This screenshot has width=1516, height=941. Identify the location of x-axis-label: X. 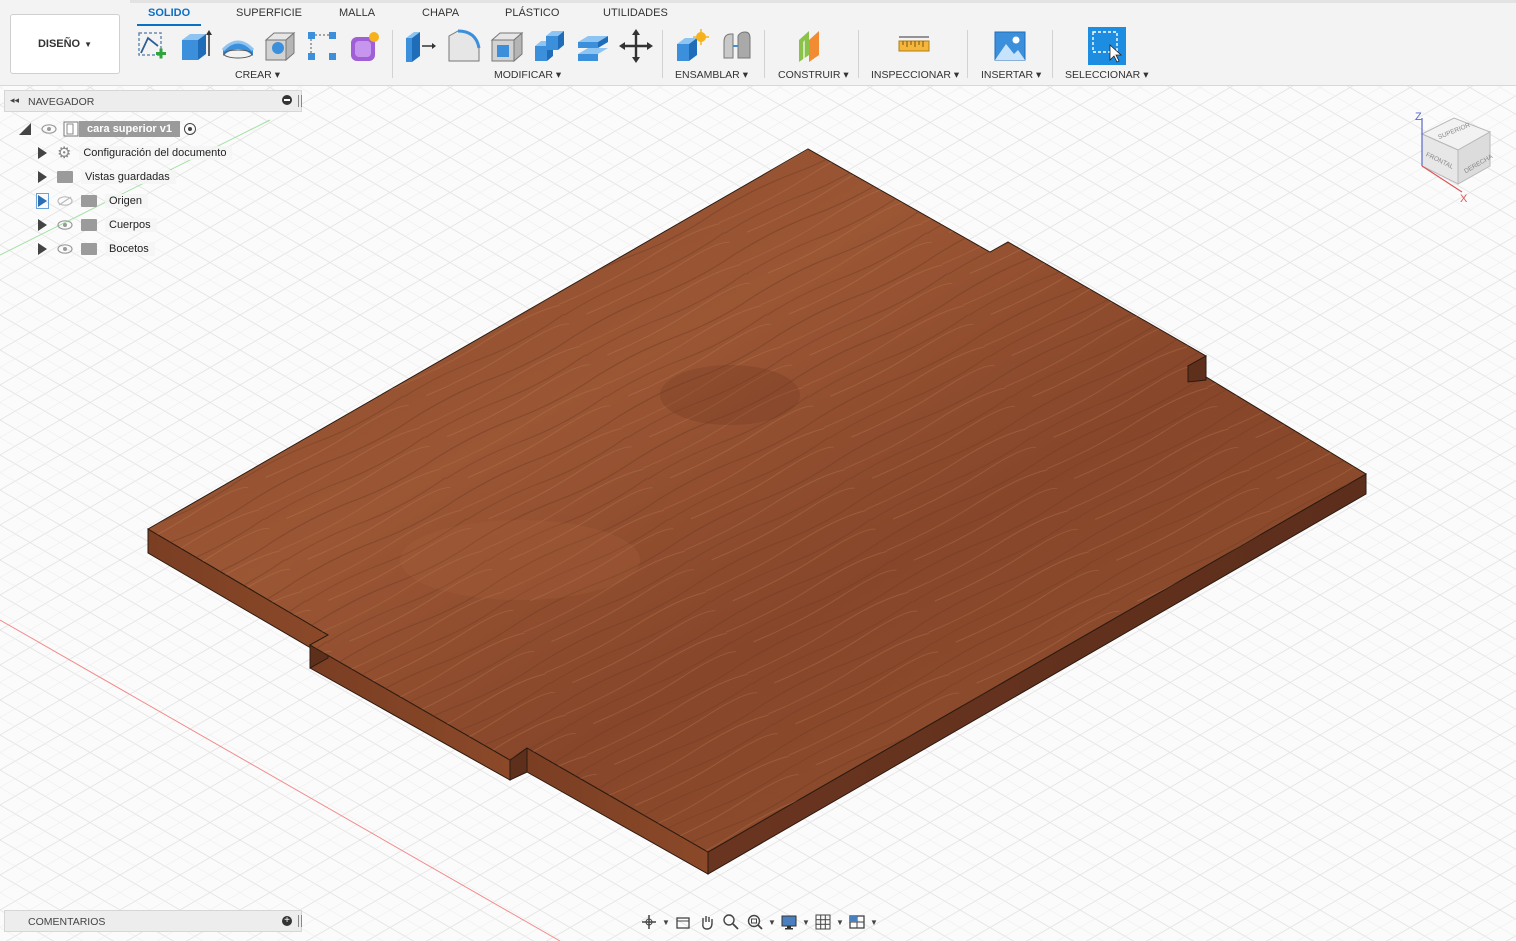
(1464, 199).